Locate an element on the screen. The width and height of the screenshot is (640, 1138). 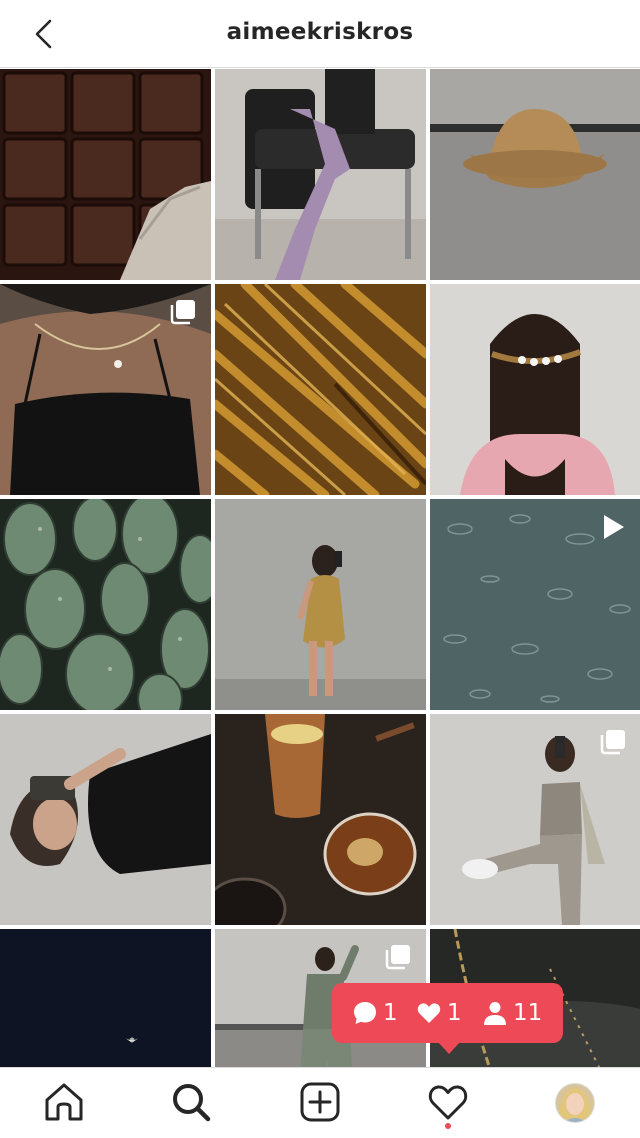
follows-count: 11 is located at coordinates (528, 1013).